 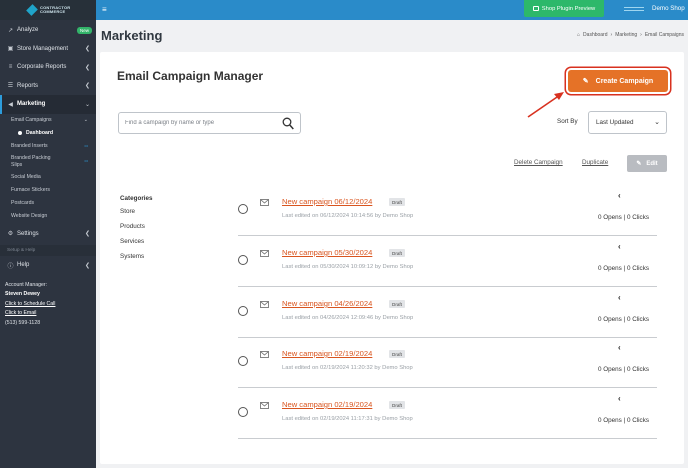 I want to click on category-systems: Systems, so click(x=136, y=260).